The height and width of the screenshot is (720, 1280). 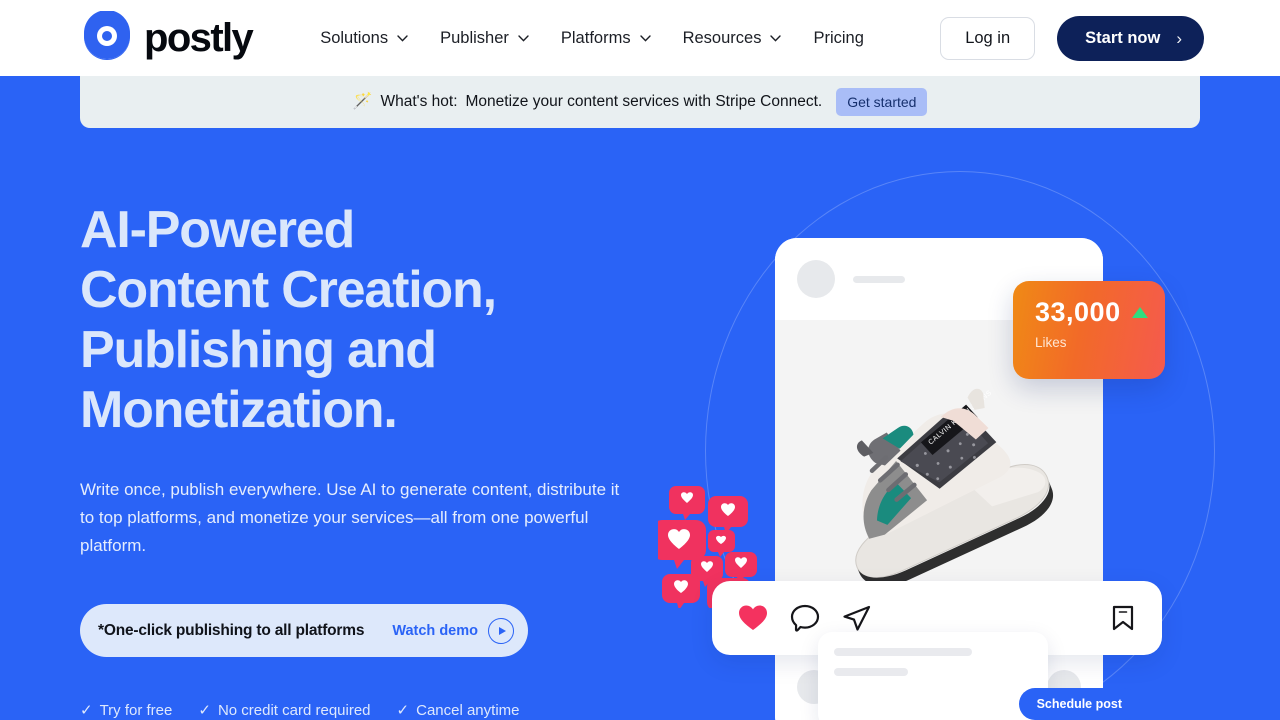 I want to click on nav-item-platforms: Platforms, so click(x=606, y=38).